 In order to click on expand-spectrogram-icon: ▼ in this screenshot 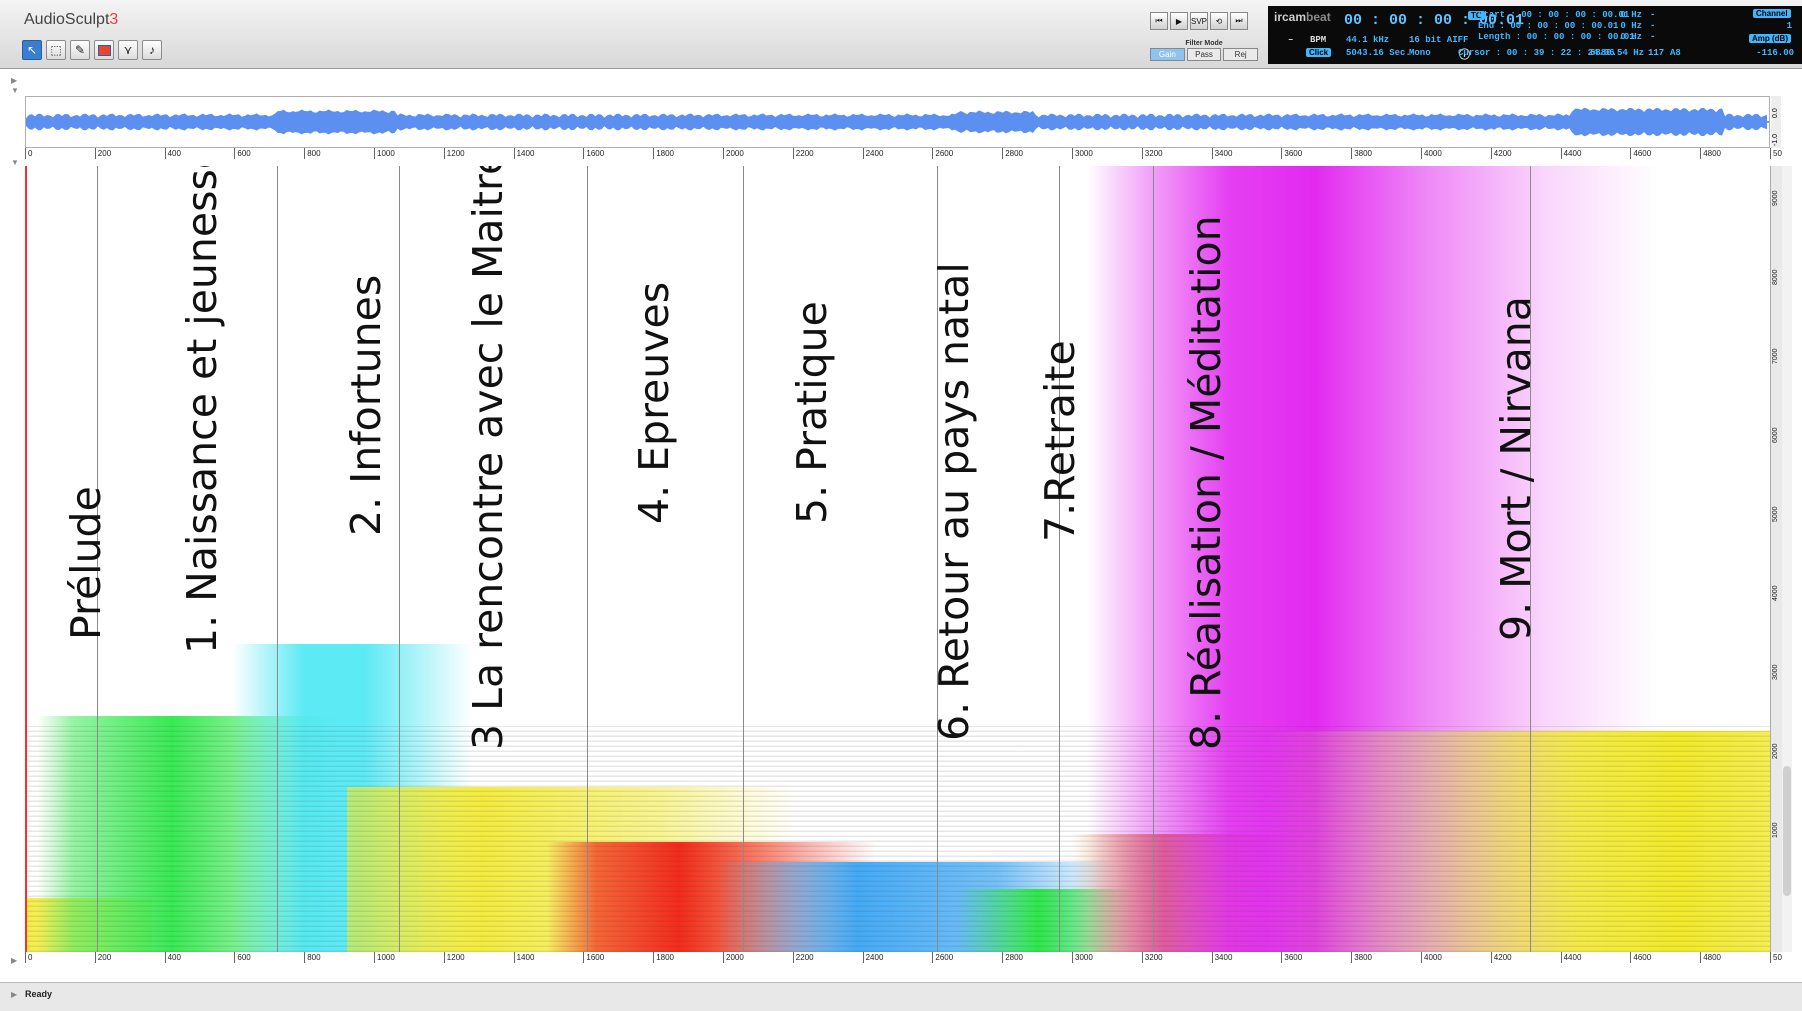, I will do `click(15, 162)`.